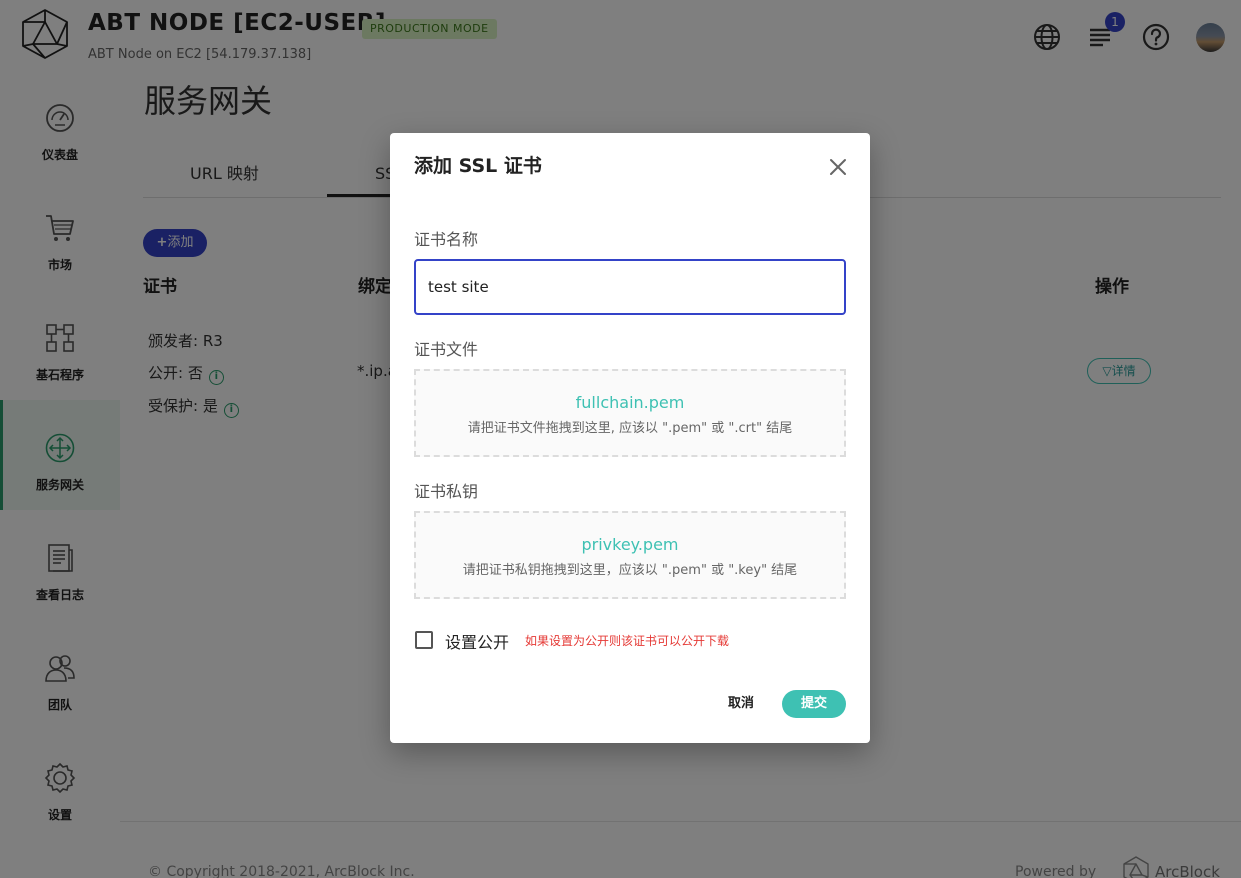 The image size is (1241, 878). Describe the element at coordinates (446, 239) in the screenshot. I see `cert-name-label: 证书名称` at that location.